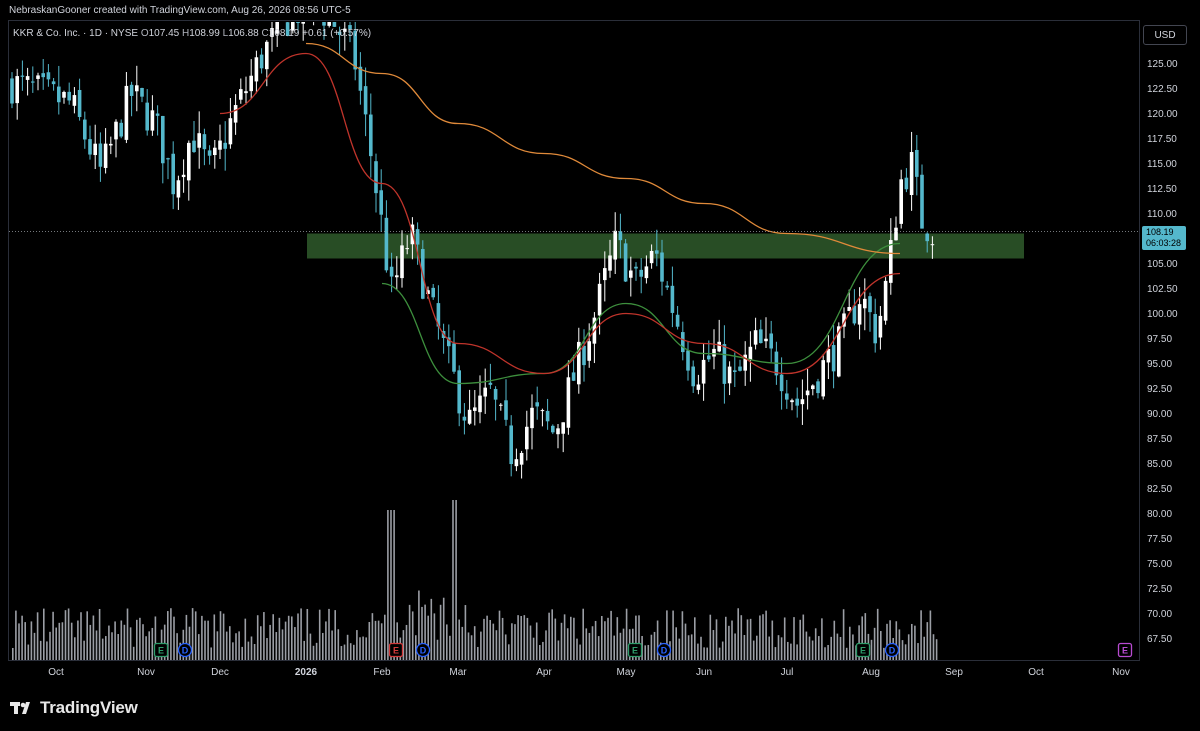 This screenshot has width=1200, height=731. Describe the element at coordinates (243, 33) in the screenshot. I see `legend-low-value: 106.88` at that location.